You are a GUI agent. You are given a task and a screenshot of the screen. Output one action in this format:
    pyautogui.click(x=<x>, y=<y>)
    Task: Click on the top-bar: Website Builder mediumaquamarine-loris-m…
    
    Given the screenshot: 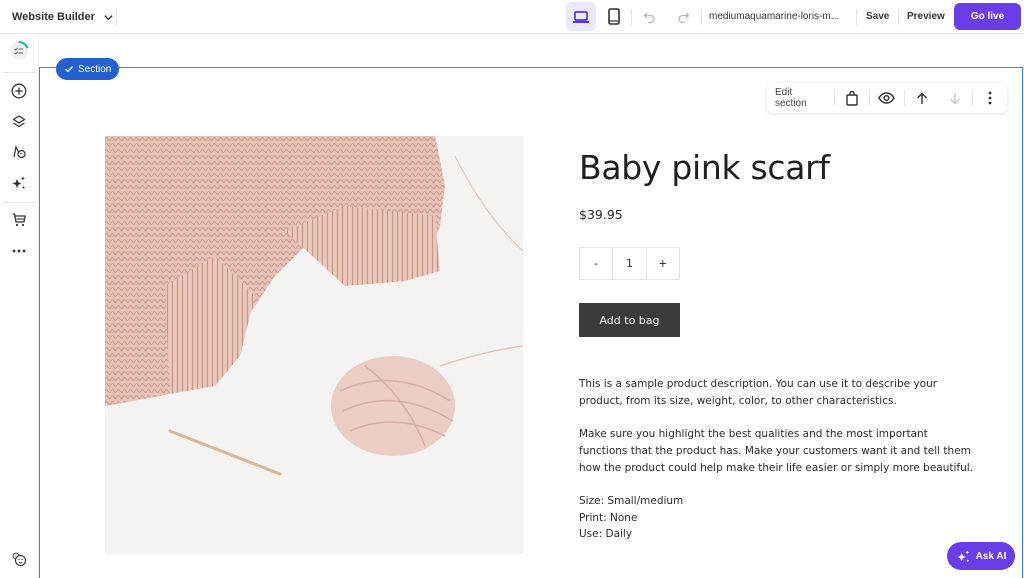 What is the action you would take?
    pyautogui.click(x=512, y=17)
    